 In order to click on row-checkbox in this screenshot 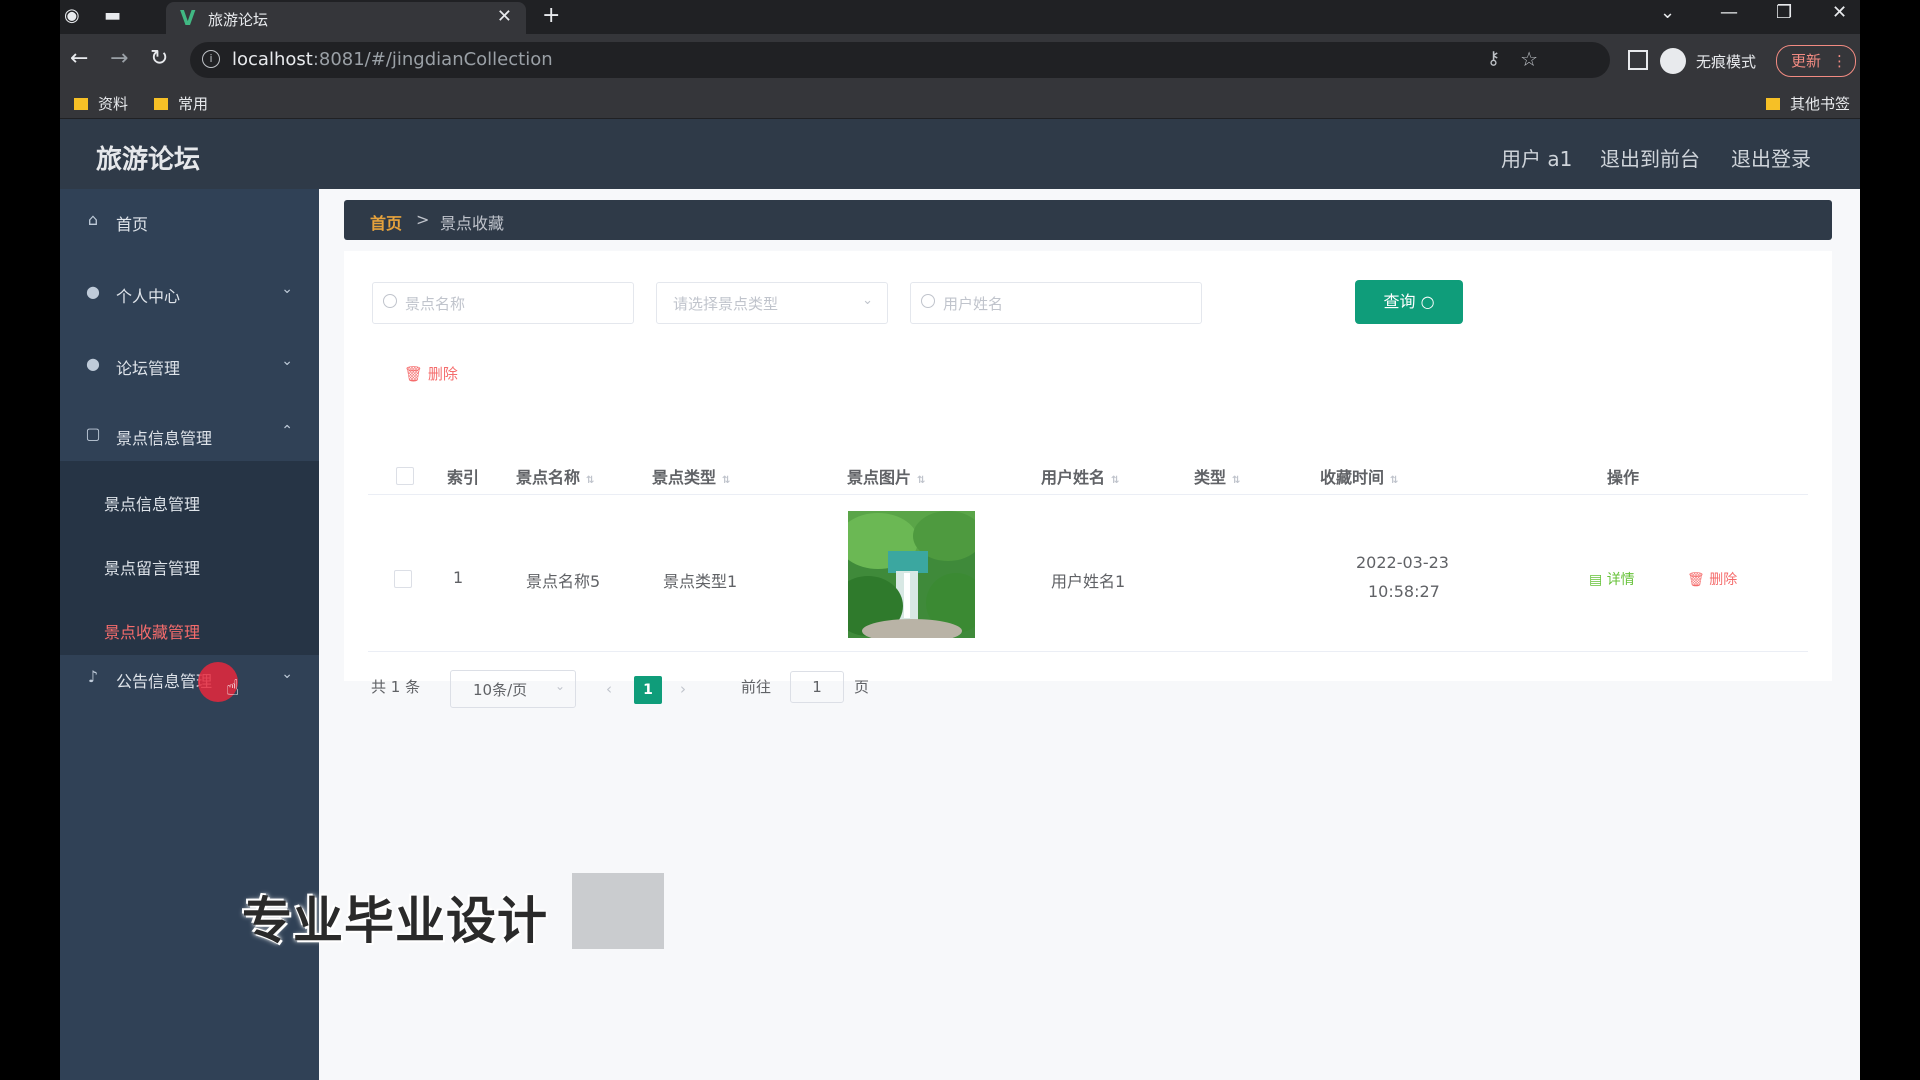, I will do `click(403, 579)`.